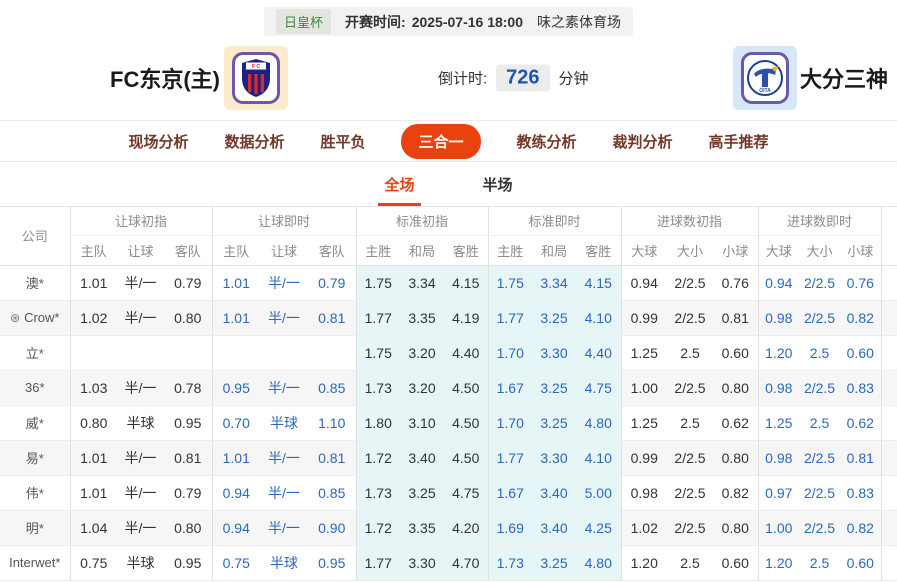 The height and width of the screenshot is (582, 897). What do you see at coordinates (342, 141) in the screenshot?
I see `tab-win-draw-lose: 胜平负` at bounding box center [342, 141].